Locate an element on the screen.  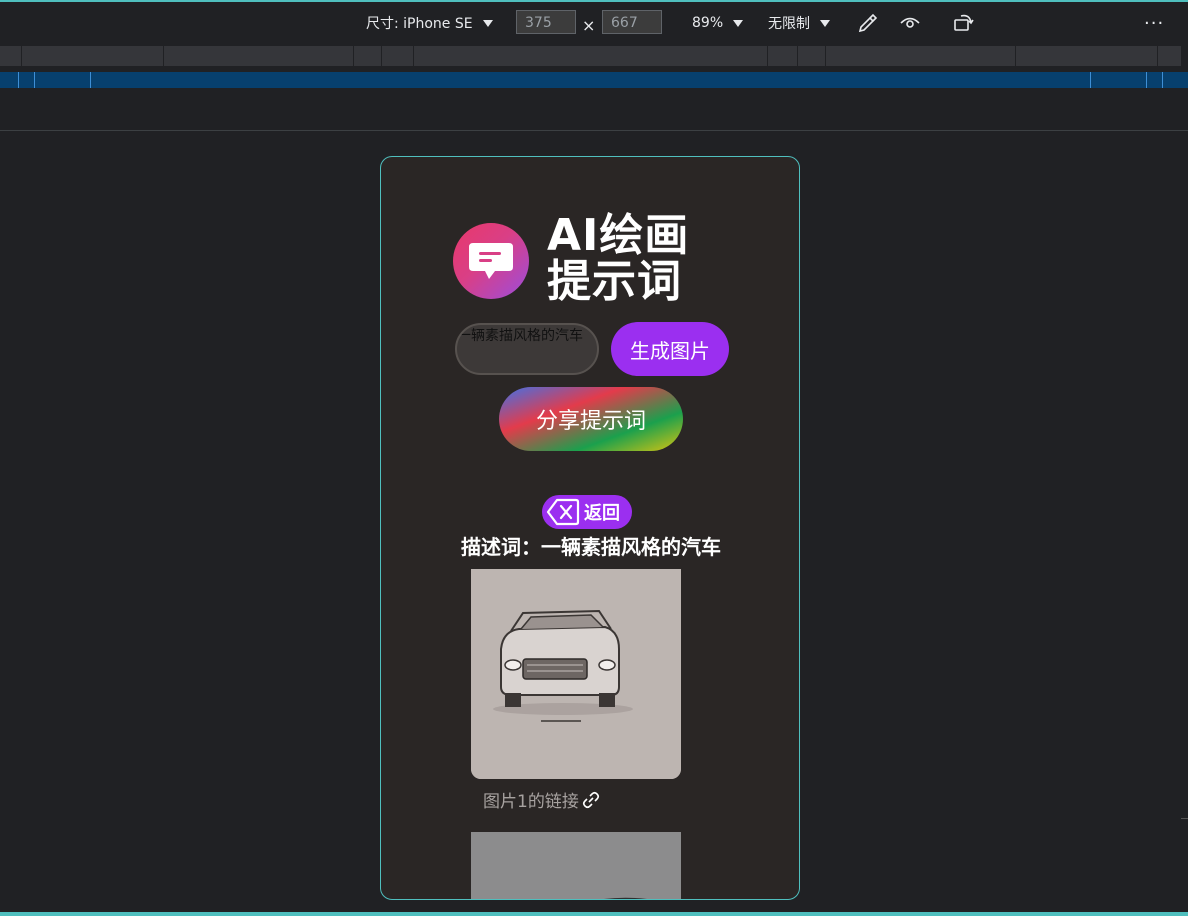
image-link-label: 图片1的链接 is located at coordinates (531, 802).